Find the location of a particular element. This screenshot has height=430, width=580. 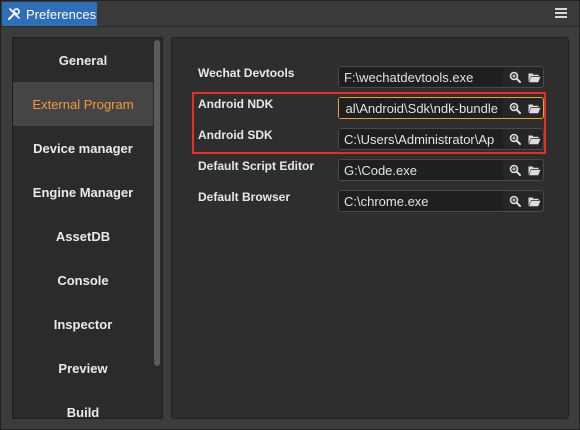

sidebar-item-label: Inspector is located at coordinates (83, 324).